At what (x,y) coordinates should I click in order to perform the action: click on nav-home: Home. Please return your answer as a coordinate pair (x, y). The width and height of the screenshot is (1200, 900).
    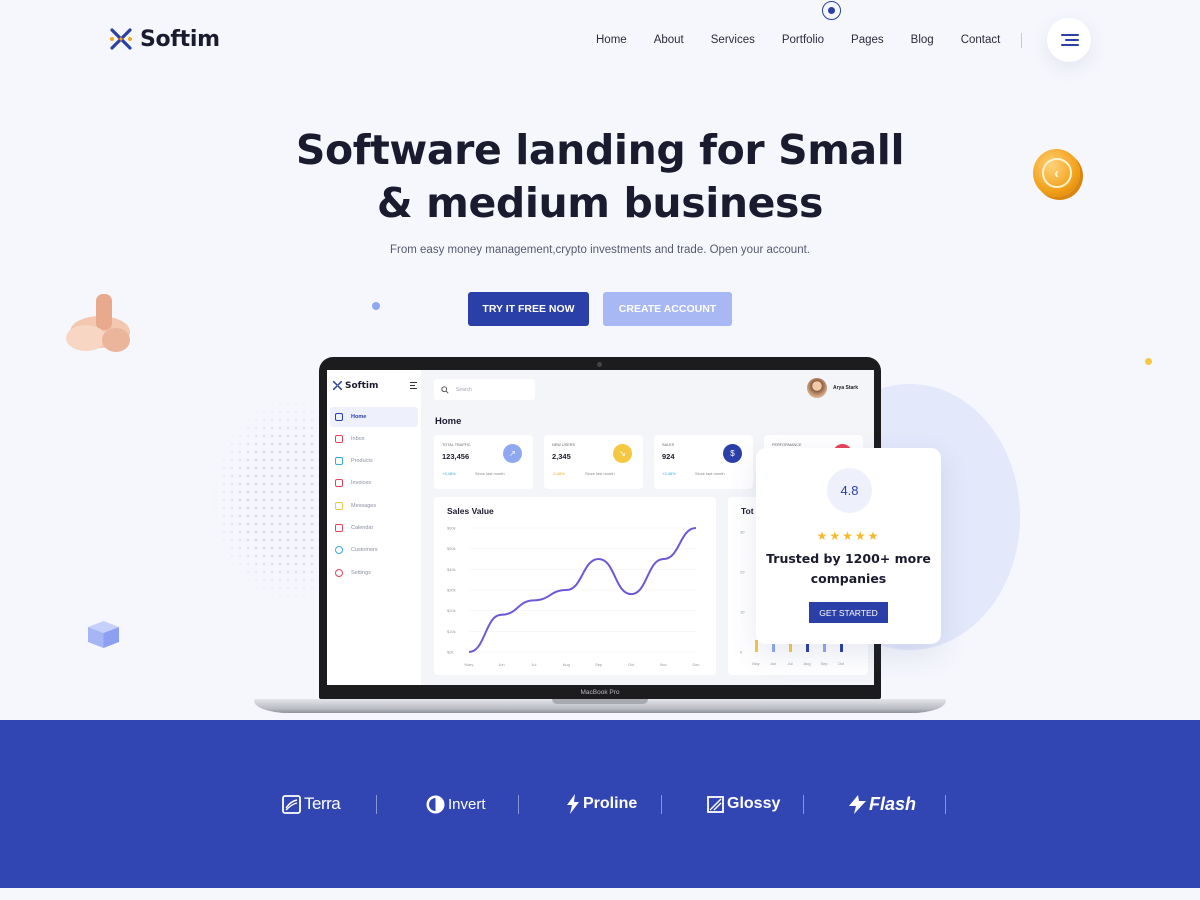
    Looking at the image, I should click on (611, 40).